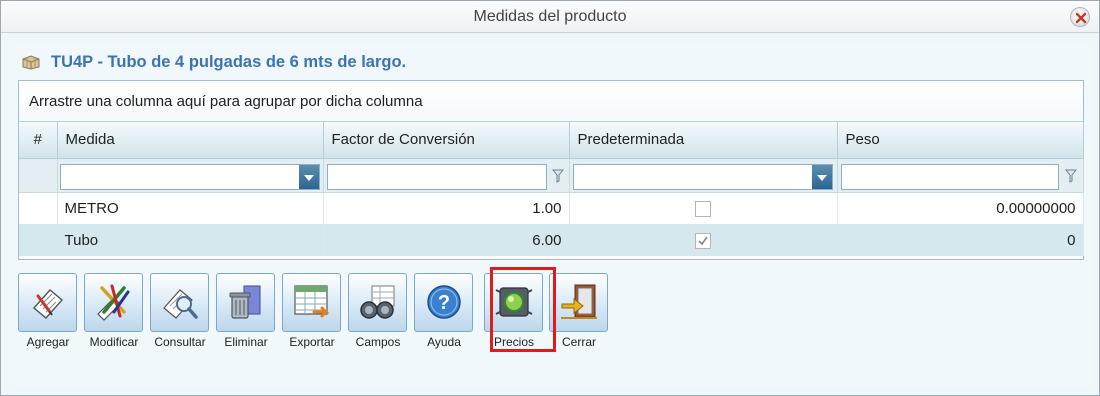  I want to click on filter-cell-medida, so click(190, 175).